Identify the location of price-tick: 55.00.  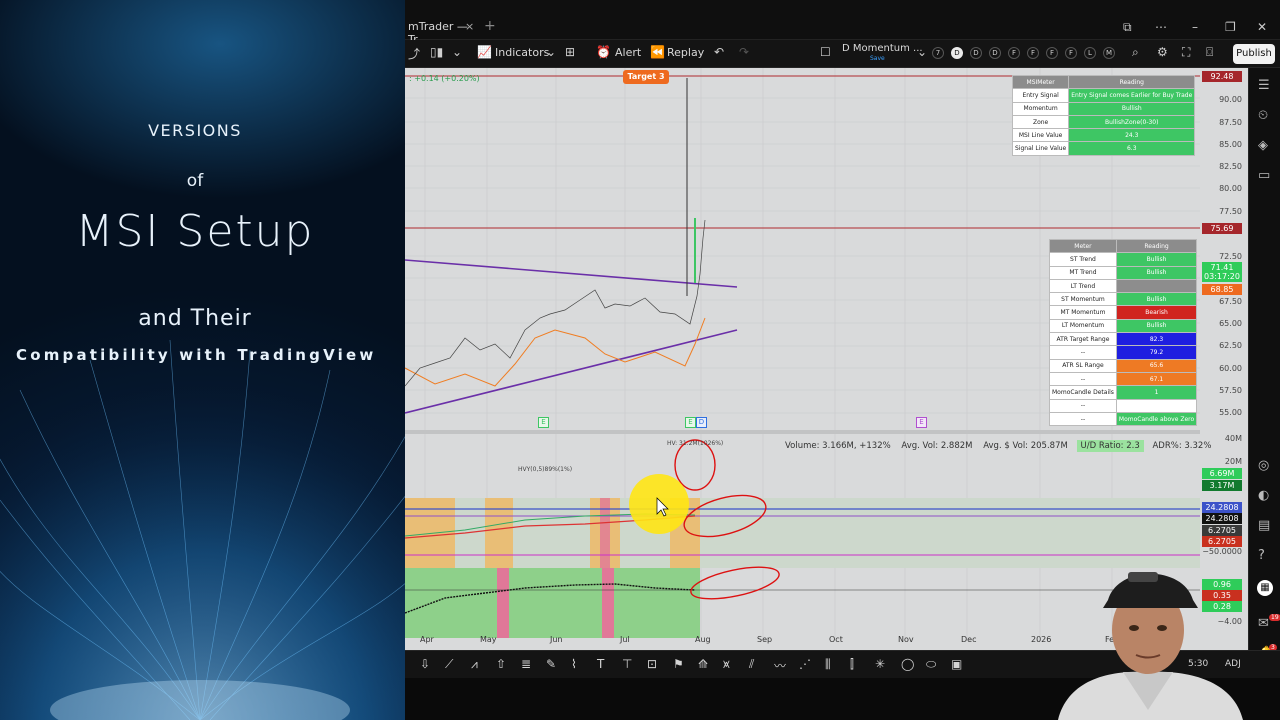
(1230, 412).